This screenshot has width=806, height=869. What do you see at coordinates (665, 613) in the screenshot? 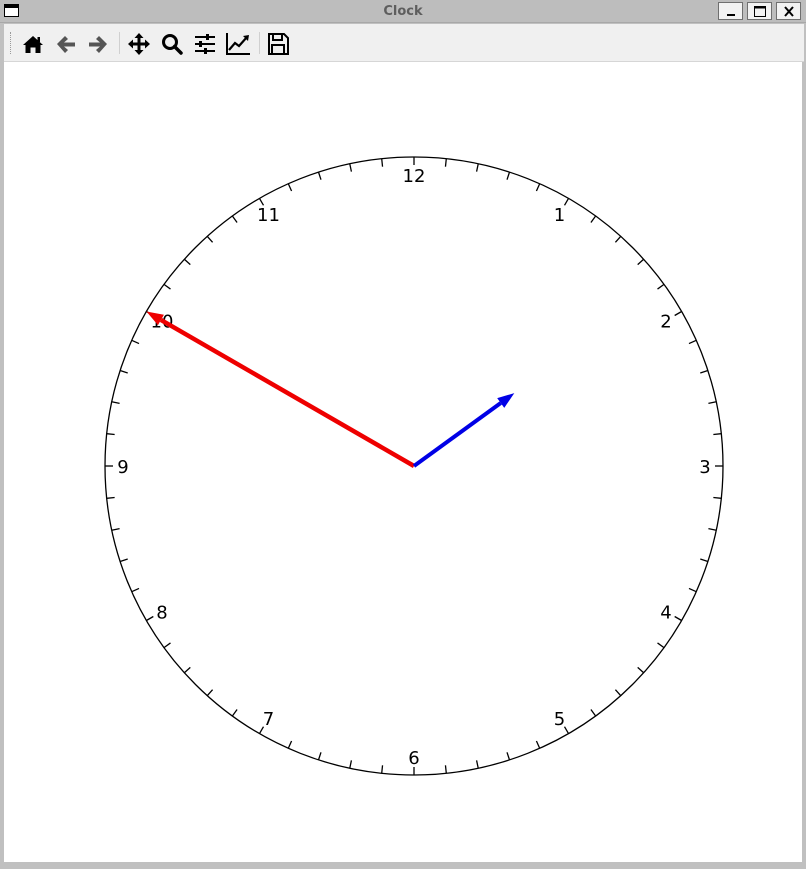
I see `hour-label: 4` at bounding box center [665, 613].